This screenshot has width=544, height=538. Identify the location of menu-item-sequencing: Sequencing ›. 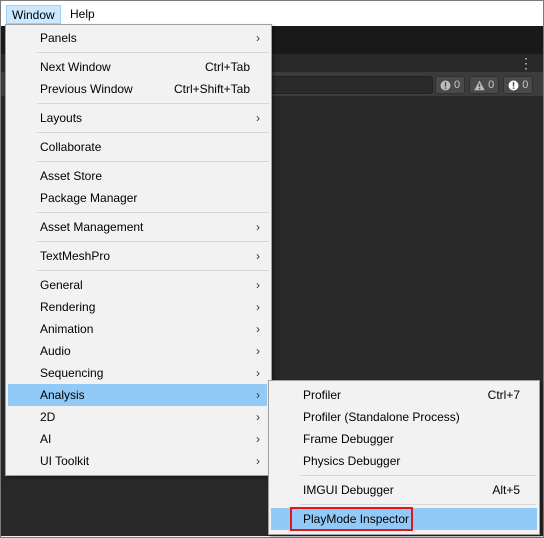
(137, 373).